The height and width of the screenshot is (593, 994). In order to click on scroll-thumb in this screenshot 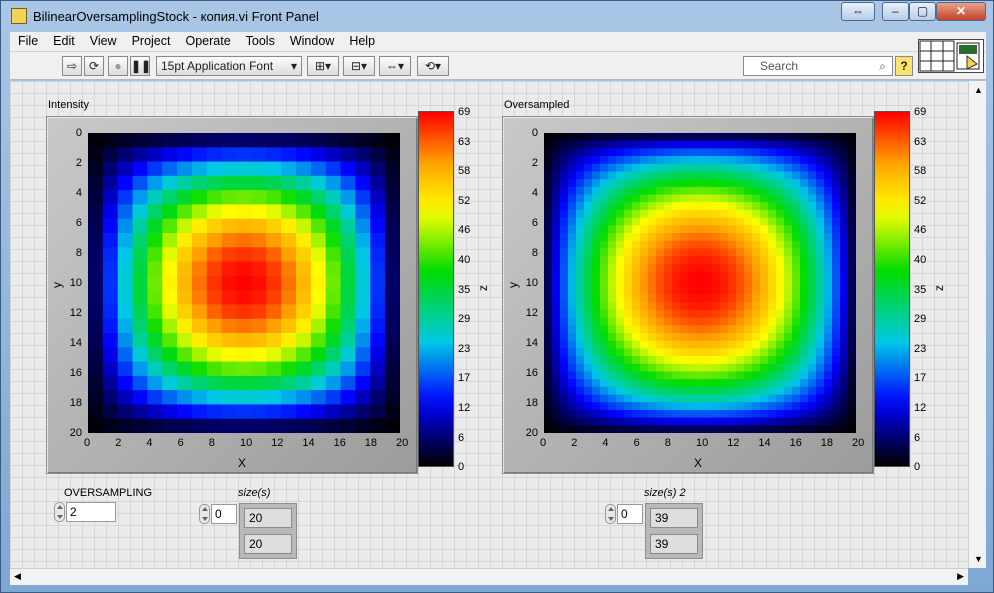, I will do `click(977, 323)`.